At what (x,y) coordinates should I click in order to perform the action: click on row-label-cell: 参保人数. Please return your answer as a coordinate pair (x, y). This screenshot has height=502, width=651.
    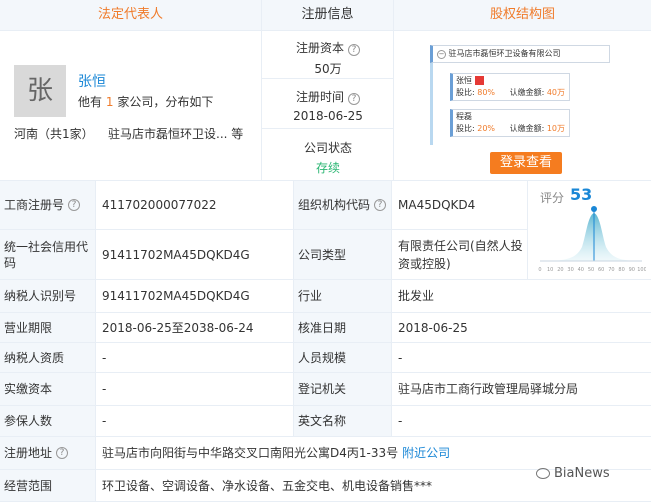
    Looking at the image, I should click on (48, 421).